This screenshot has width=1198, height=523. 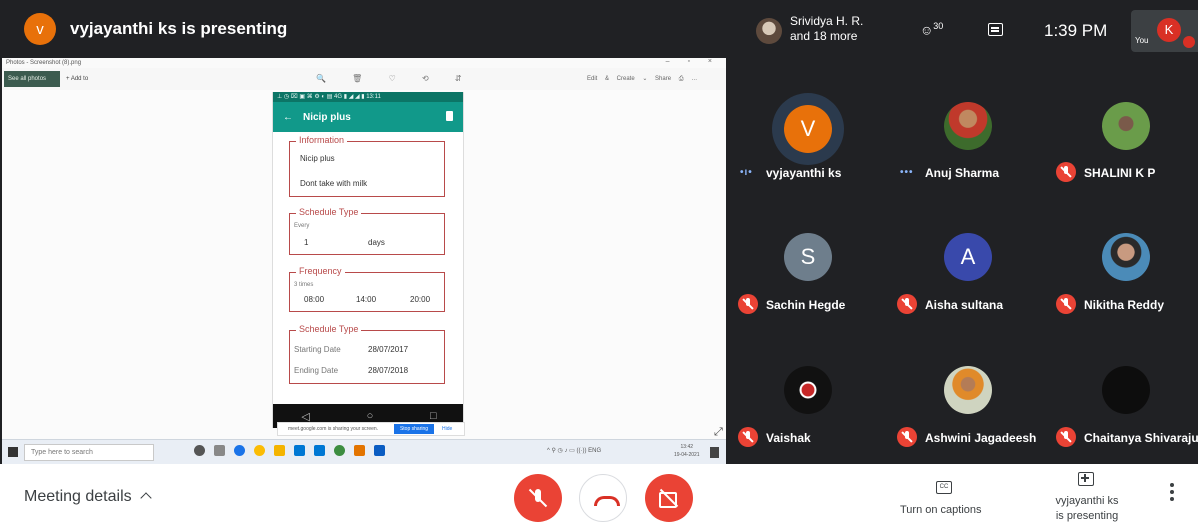 I want to click on self-label: You, so click(x=1142, y=40).